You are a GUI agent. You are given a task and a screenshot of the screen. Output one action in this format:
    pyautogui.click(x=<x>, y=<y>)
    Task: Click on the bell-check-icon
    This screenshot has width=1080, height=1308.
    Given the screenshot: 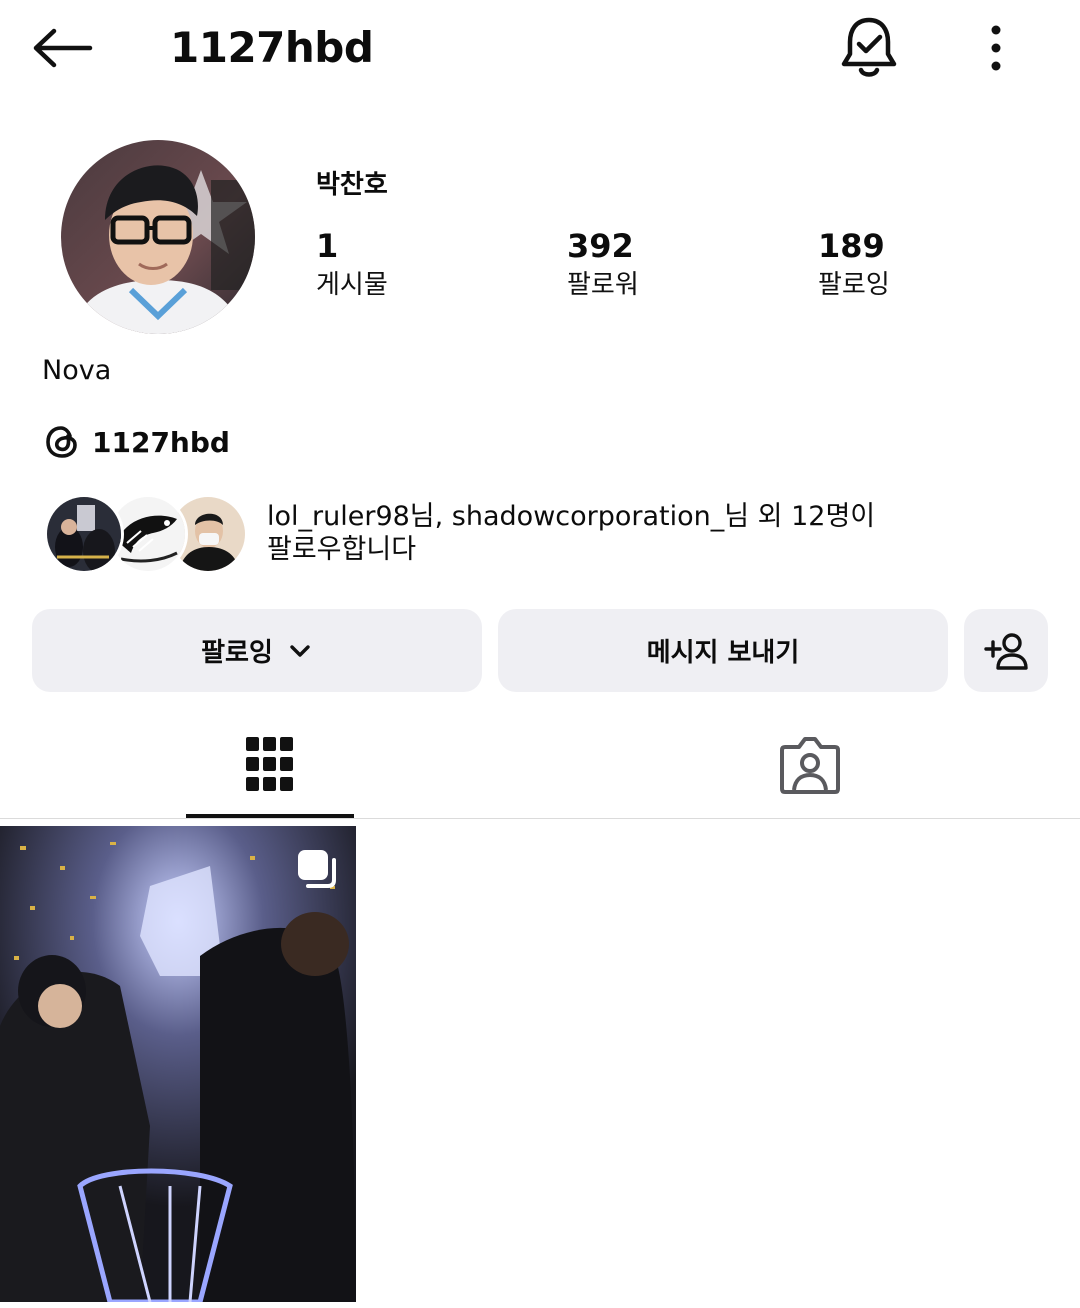 What is the action you would take?
    pyautogui.click(x=869, y=47)
    